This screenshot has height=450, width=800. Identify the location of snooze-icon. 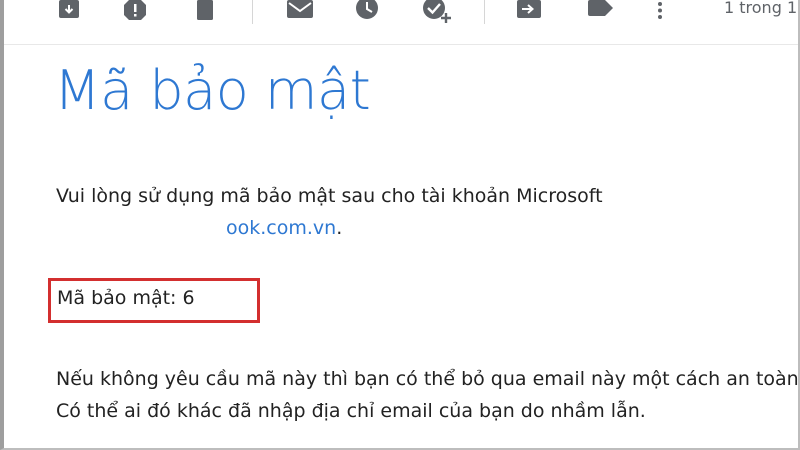
(367, 11).